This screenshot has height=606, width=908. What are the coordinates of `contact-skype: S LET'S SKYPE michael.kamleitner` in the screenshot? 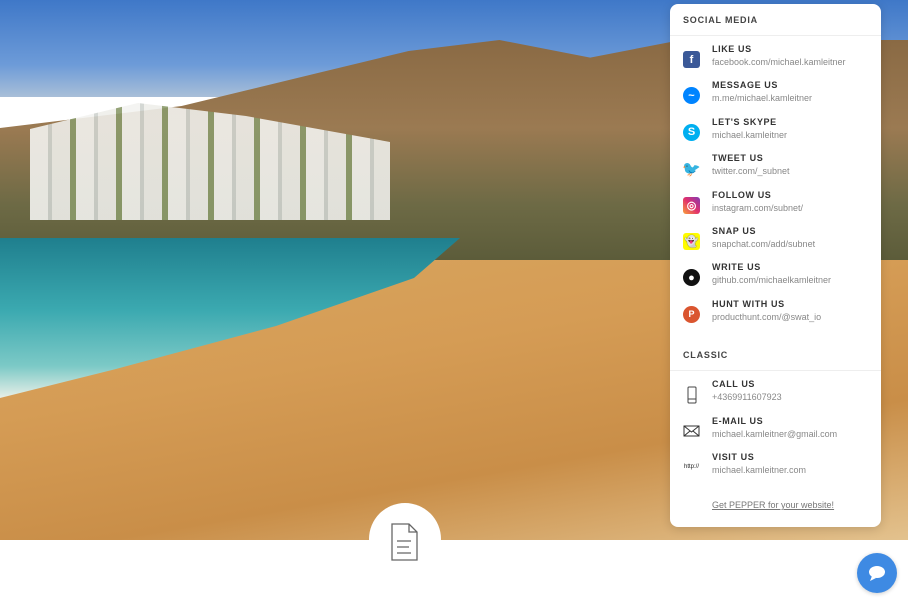 It's located at (775, 135).